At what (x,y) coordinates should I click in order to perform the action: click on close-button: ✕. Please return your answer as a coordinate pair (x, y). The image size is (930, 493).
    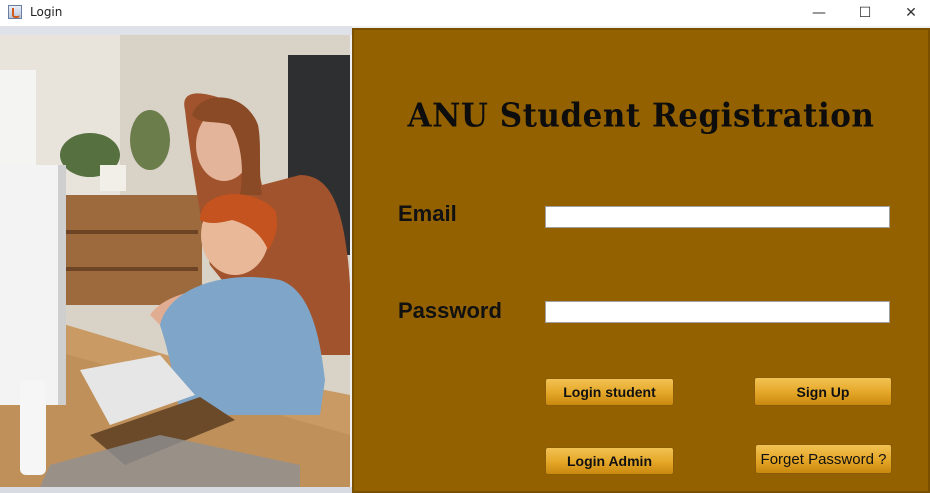
    Looking at the image, I should click on (909, 13).